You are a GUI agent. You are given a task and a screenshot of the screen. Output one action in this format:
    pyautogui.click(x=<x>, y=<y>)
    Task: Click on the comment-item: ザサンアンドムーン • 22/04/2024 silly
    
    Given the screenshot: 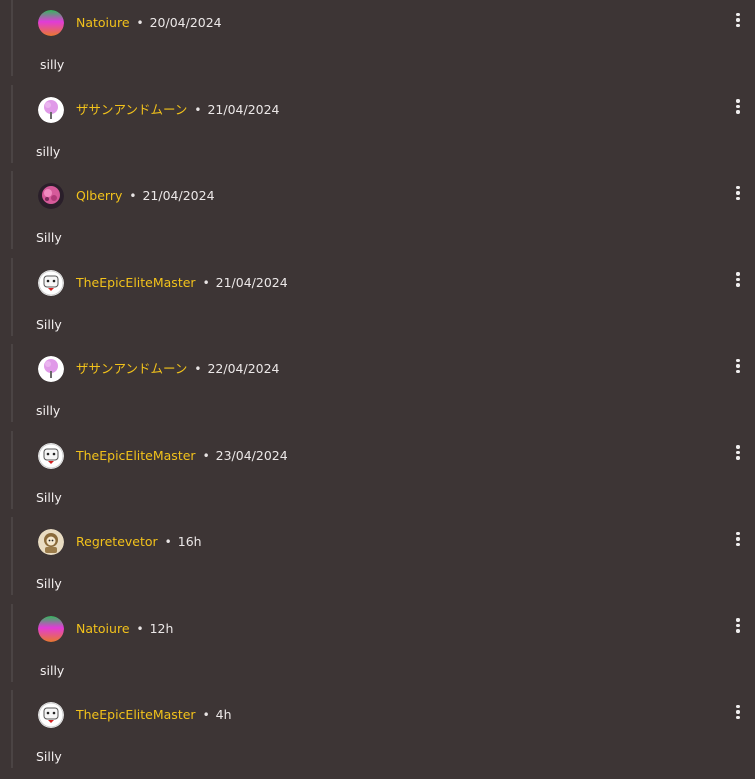 What is the action you would take?
    pyautogui.click(x=377, y=388)
    